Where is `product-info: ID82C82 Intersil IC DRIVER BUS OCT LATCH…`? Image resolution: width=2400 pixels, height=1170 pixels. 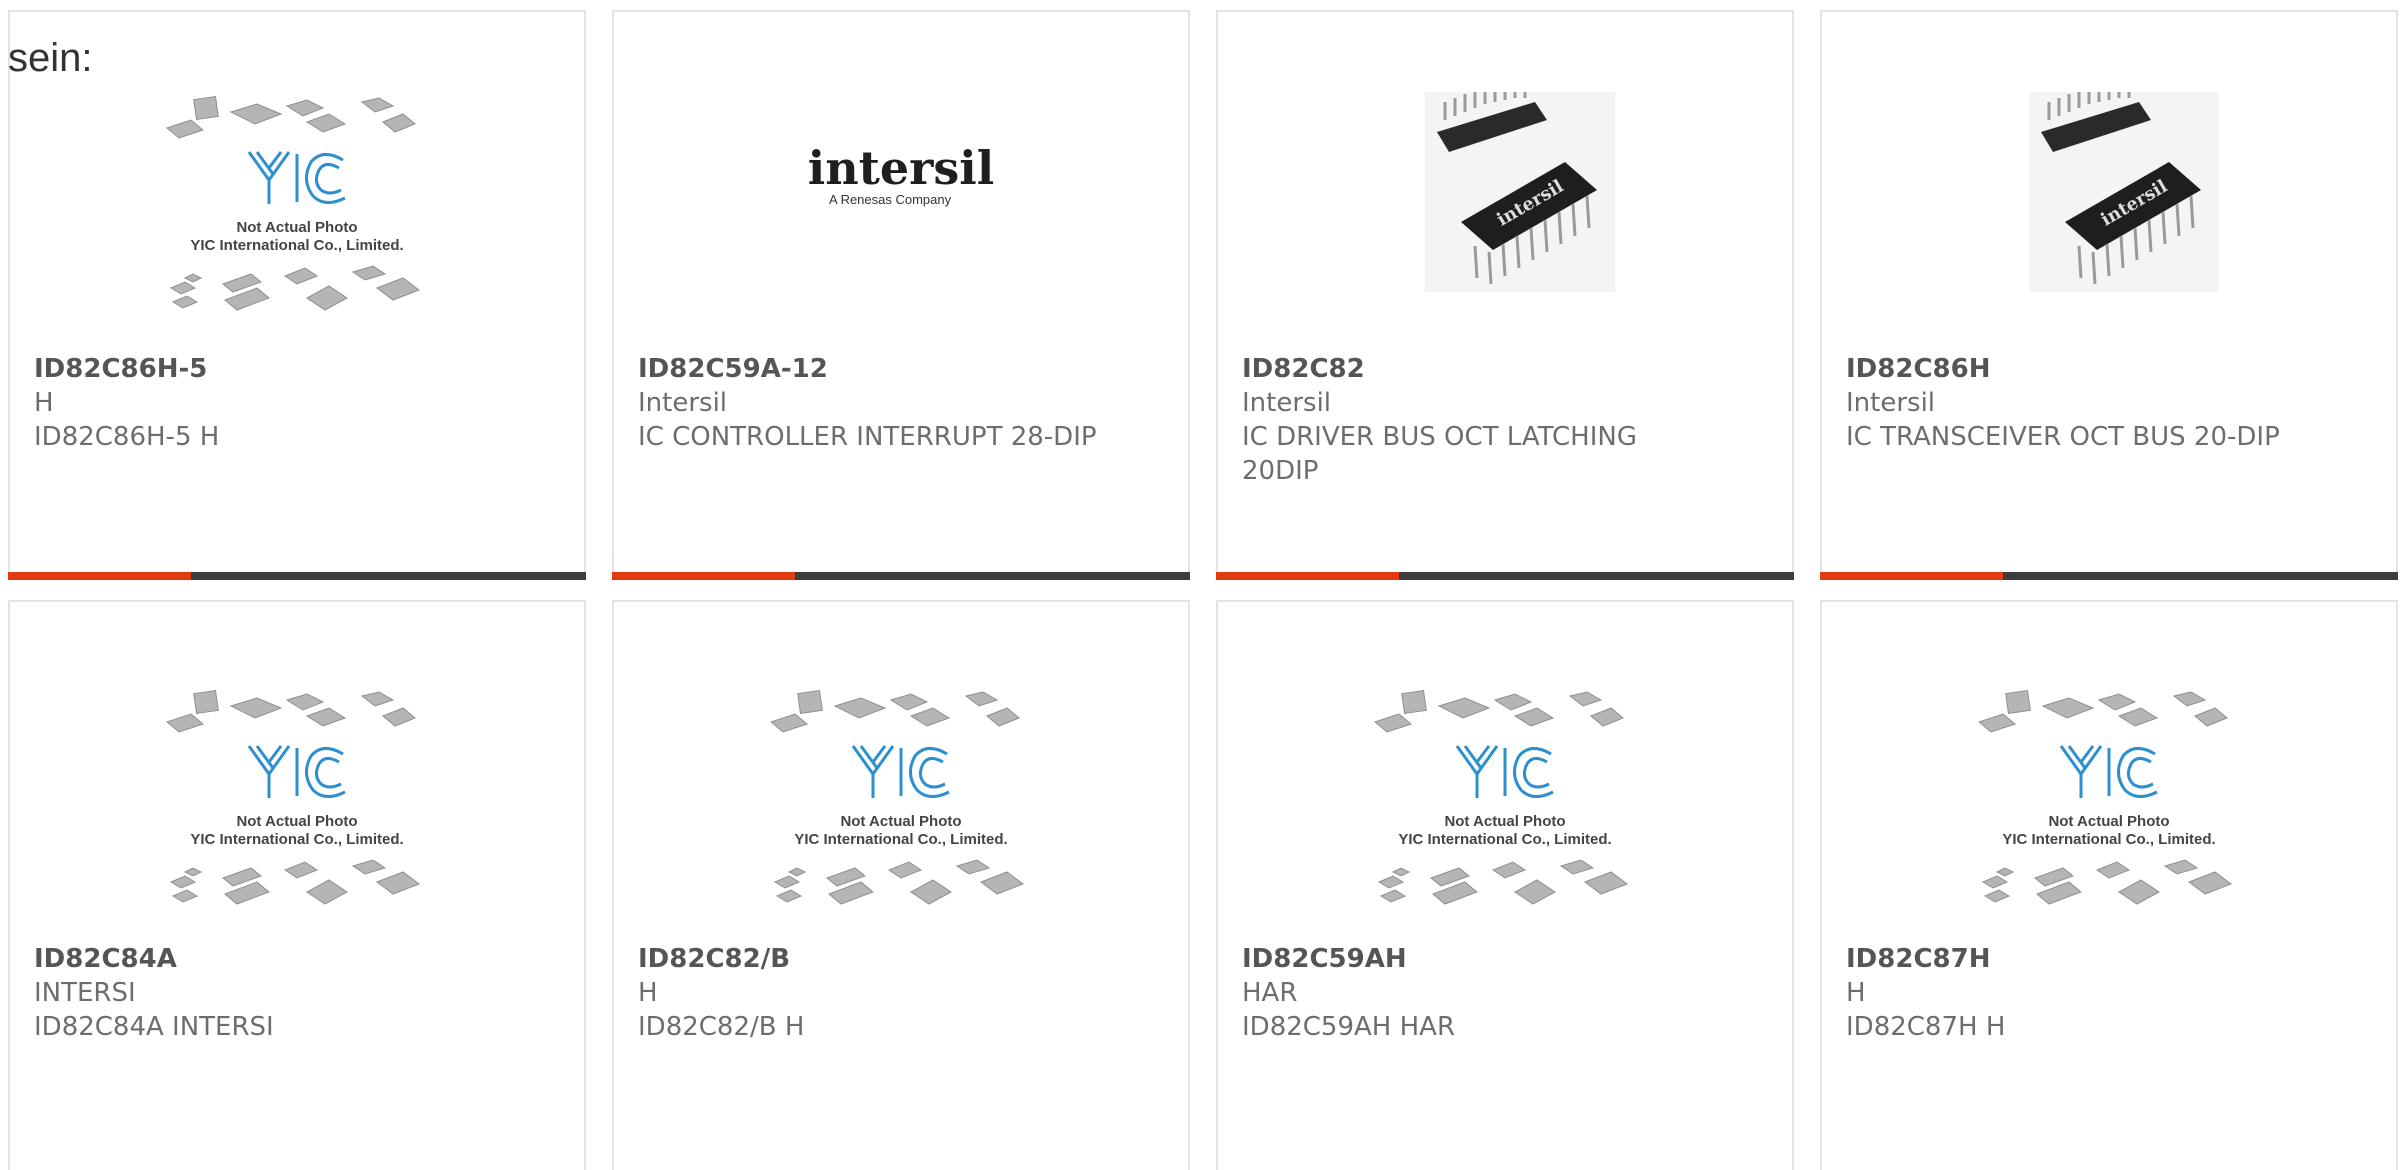
product-info: ID82C82 Intersil IC DRIVER BUS OCT LATCH… is located at coordinates (1477, 420).